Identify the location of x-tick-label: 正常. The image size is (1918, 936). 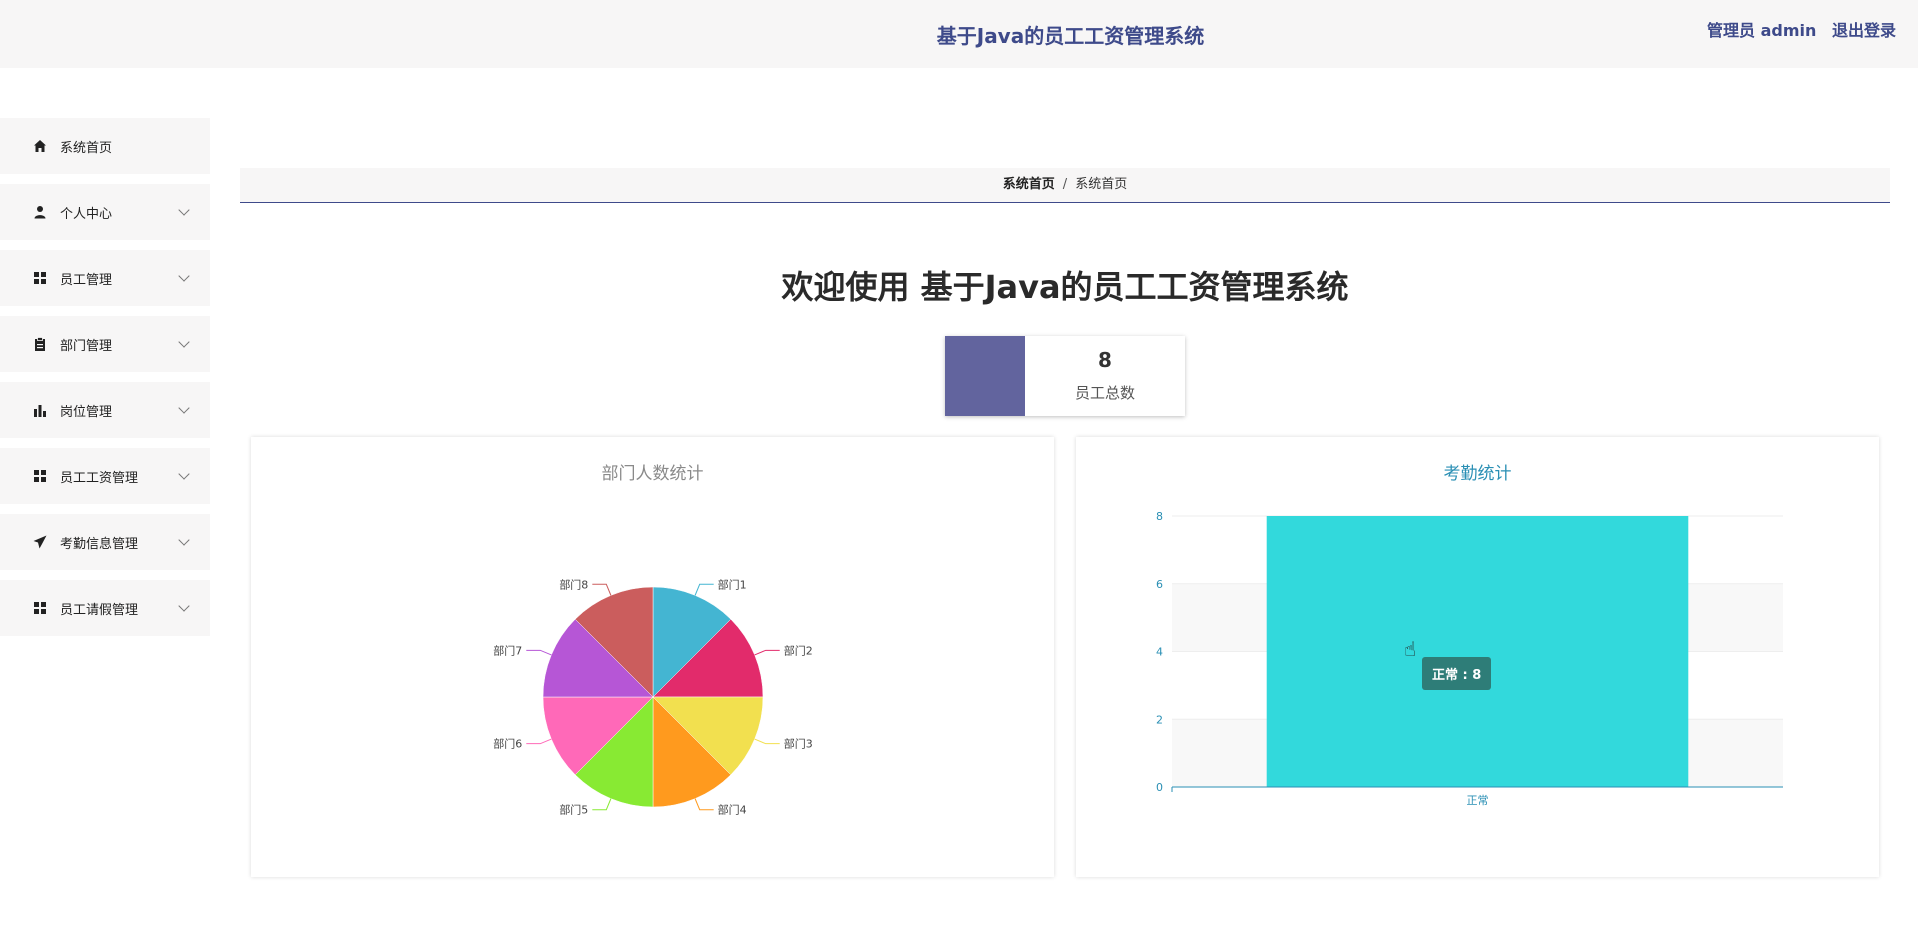
(1478, 800).